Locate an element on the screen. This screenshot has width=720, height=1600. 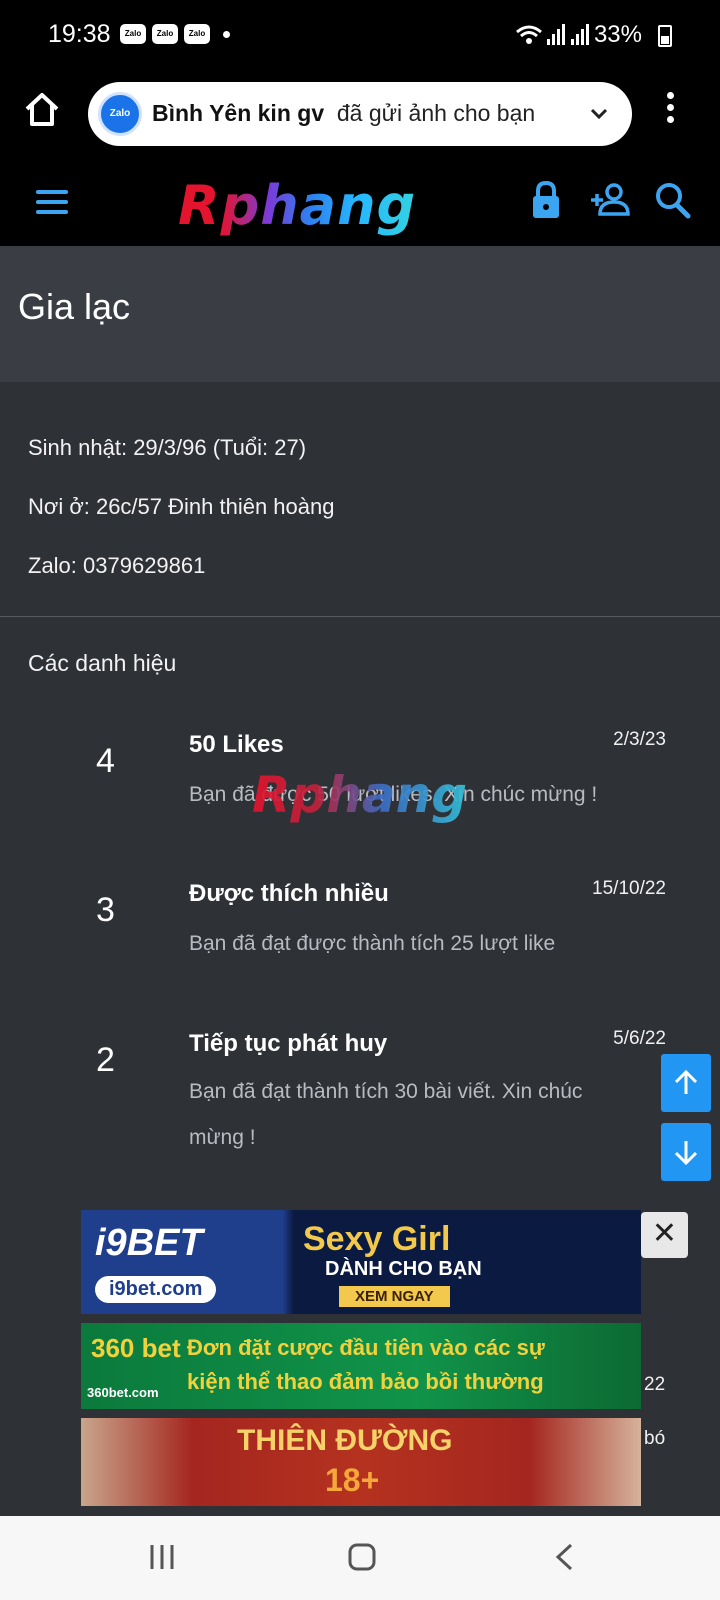
trophy-title: Được thích nhiều is located at coordinates (289, 893).